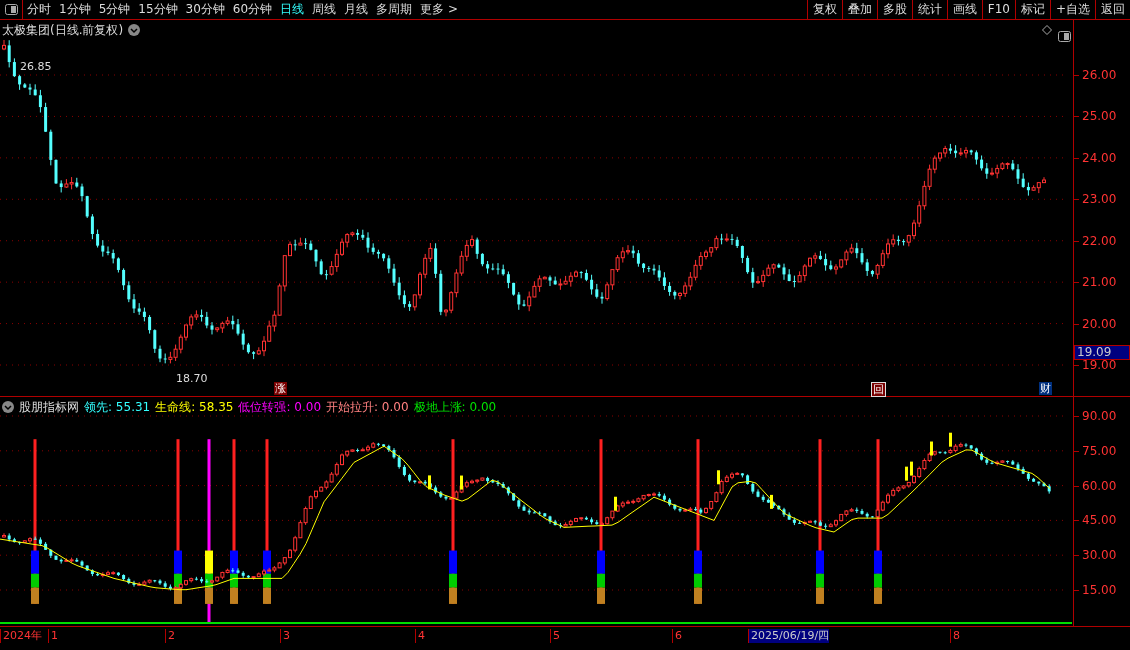 The height and width of the screenshot is (650, 1130). What do you see at coordinates (1032, 9) in the screenshot?
I see `toolbar-button: 标记` at bounding box center [1032, 9].